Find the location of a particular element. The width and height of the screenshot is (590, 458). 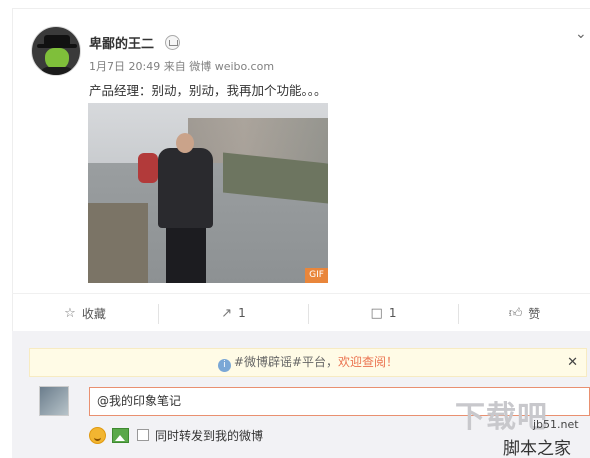

notice-topic-link: #微博辟谣#平台， is located at coordinates (286, 362).